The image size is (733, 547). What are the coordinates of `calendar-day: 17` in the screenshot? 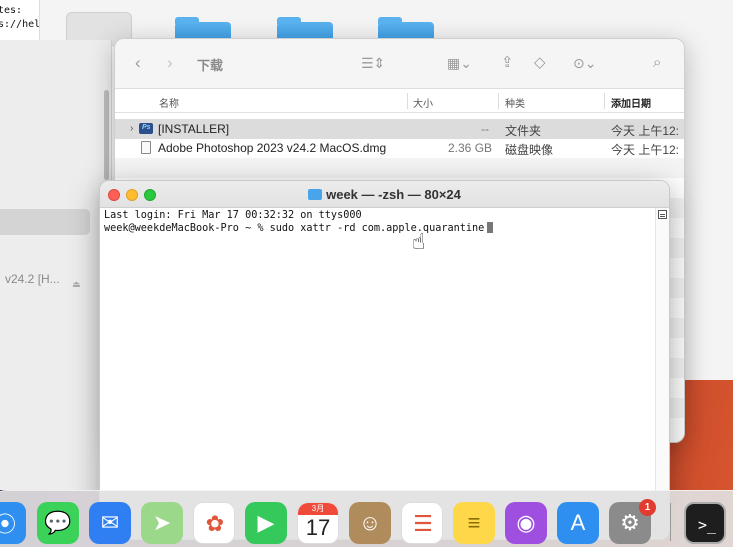 It's located at (318, 527).